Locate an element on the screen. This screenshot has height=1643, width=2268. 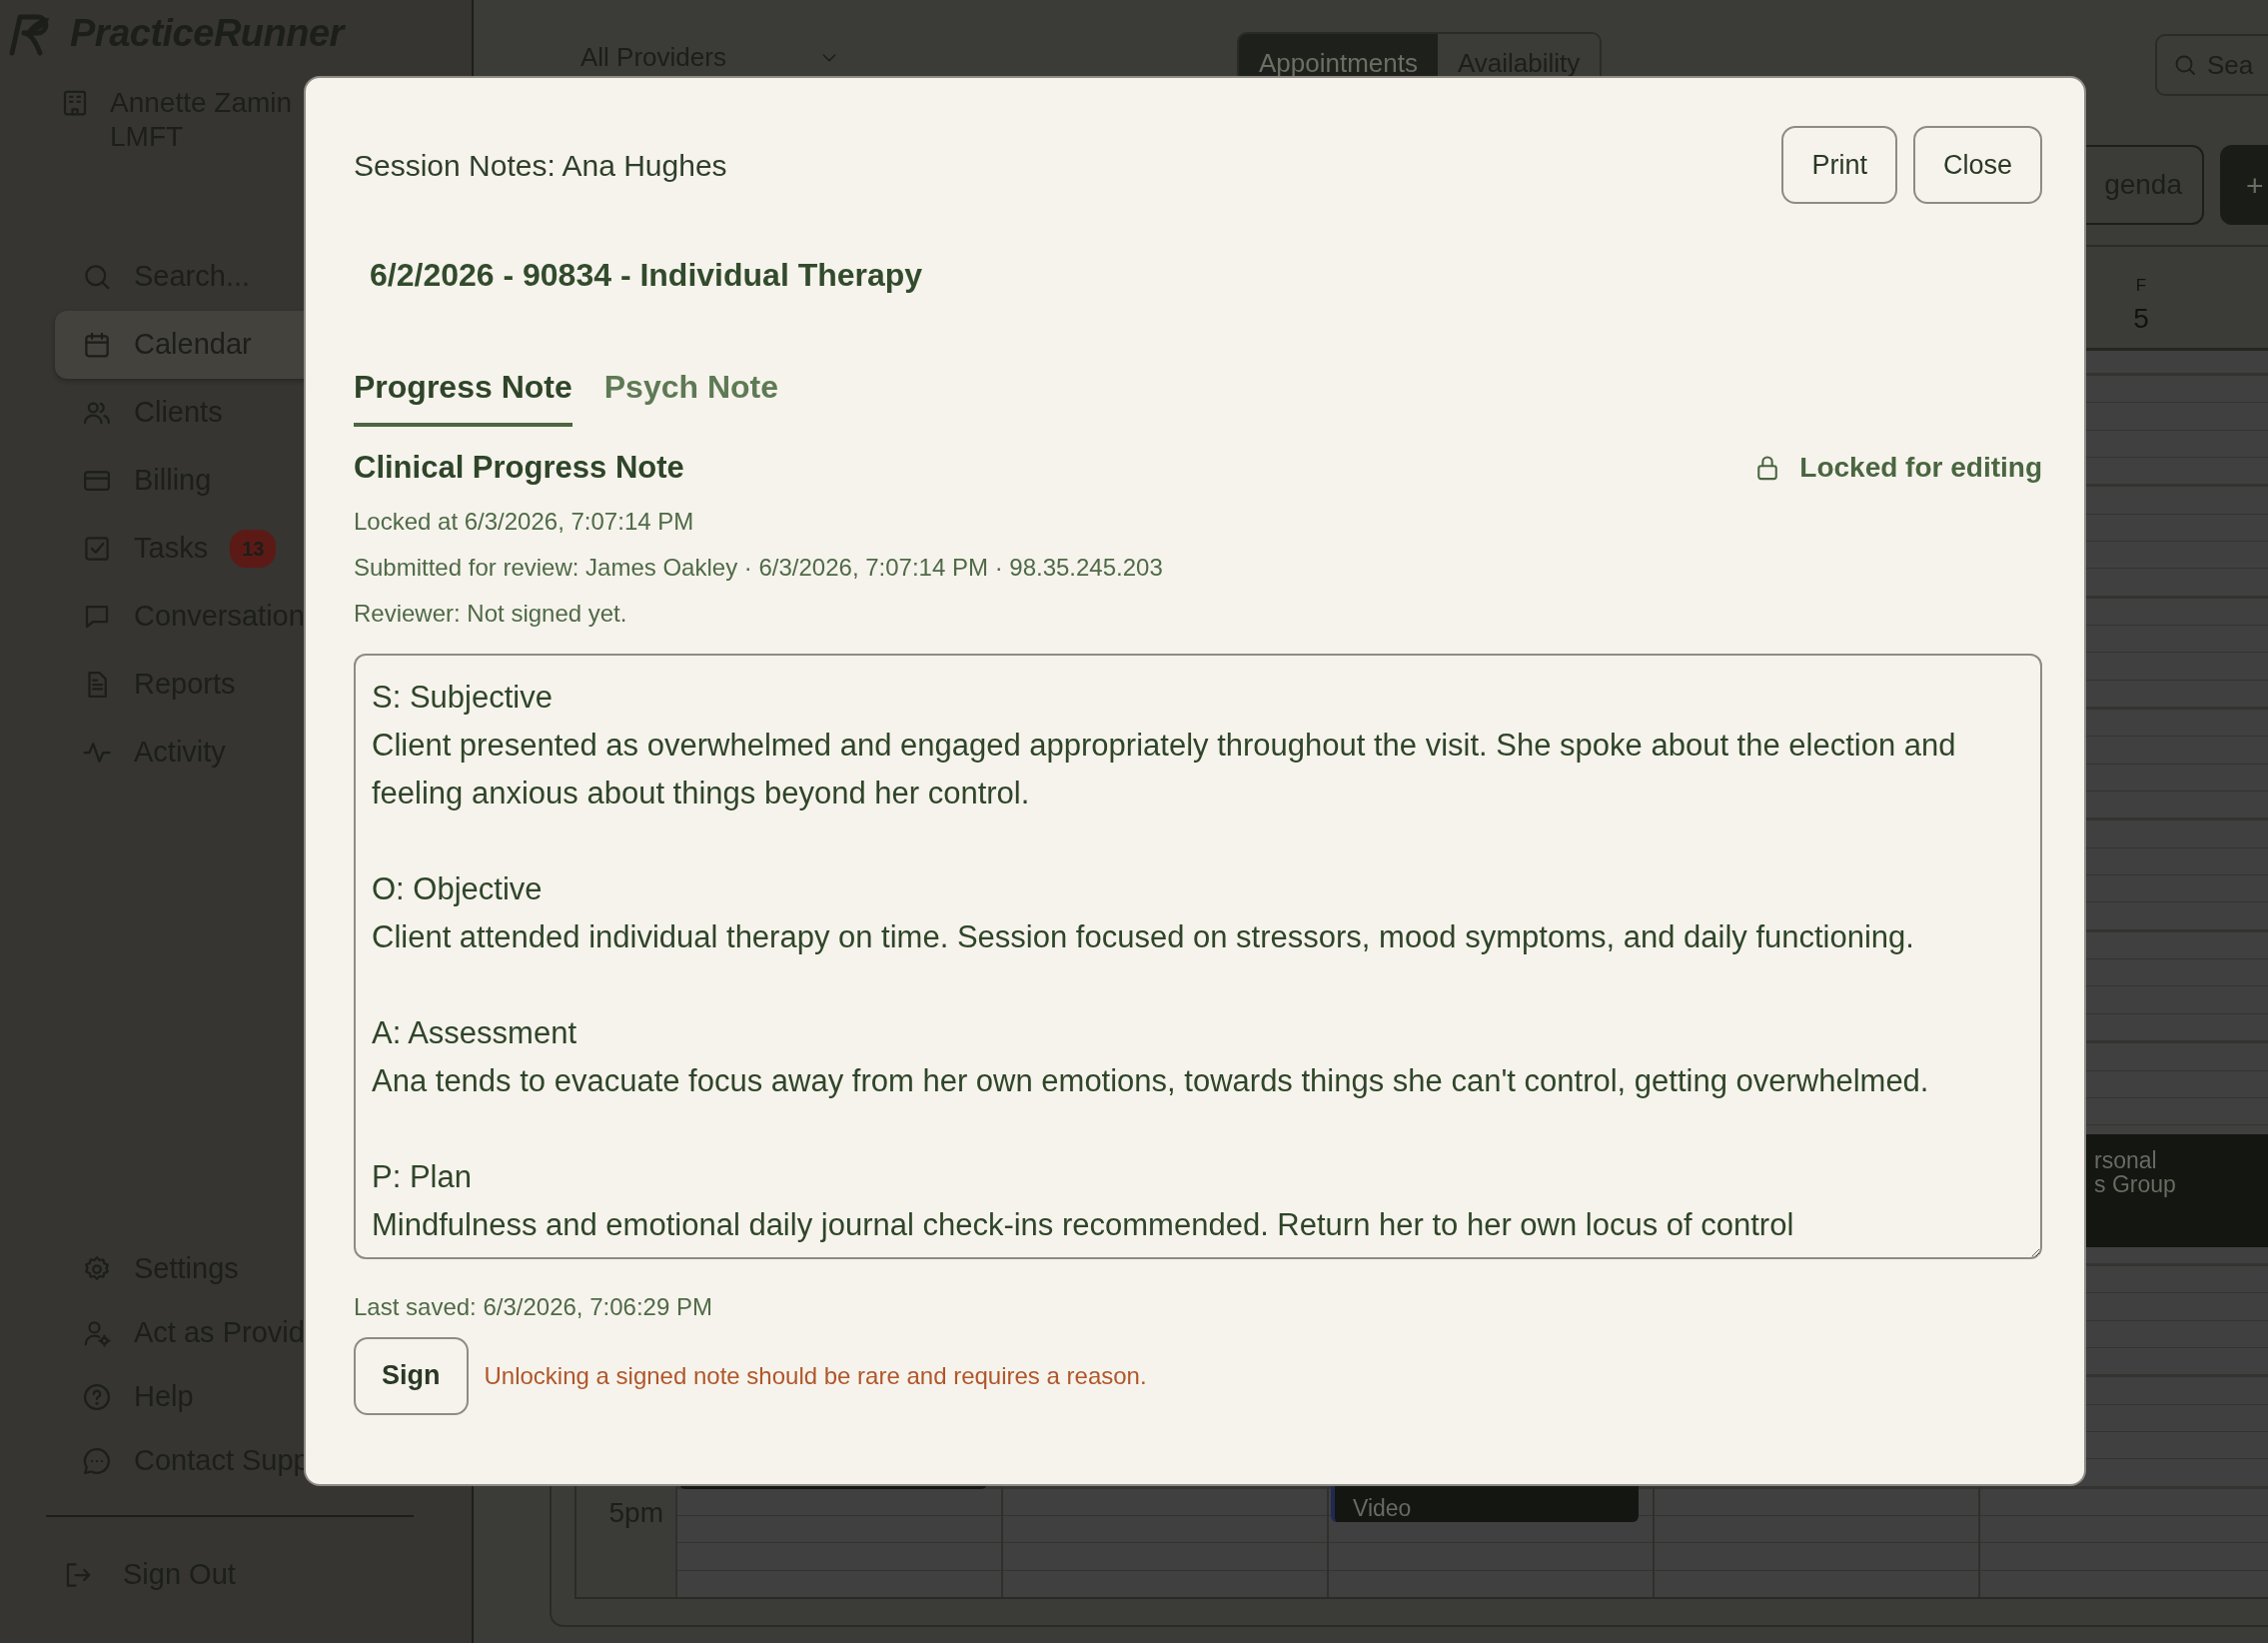
appointment-text: rsonal is located at coordinates (2126, 1160).